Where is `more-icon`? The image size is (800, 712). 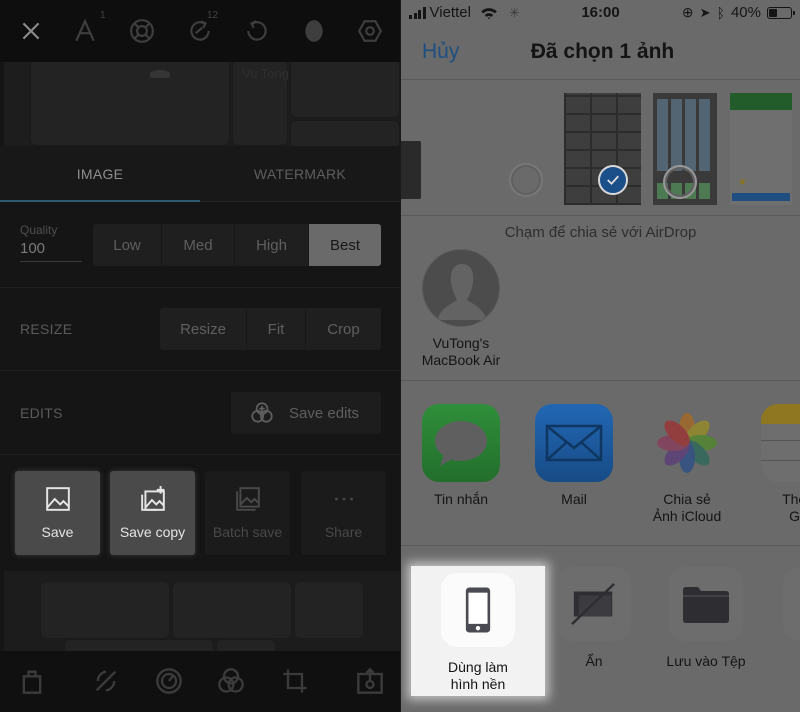
more-icon is located at coordinates (343, 499).